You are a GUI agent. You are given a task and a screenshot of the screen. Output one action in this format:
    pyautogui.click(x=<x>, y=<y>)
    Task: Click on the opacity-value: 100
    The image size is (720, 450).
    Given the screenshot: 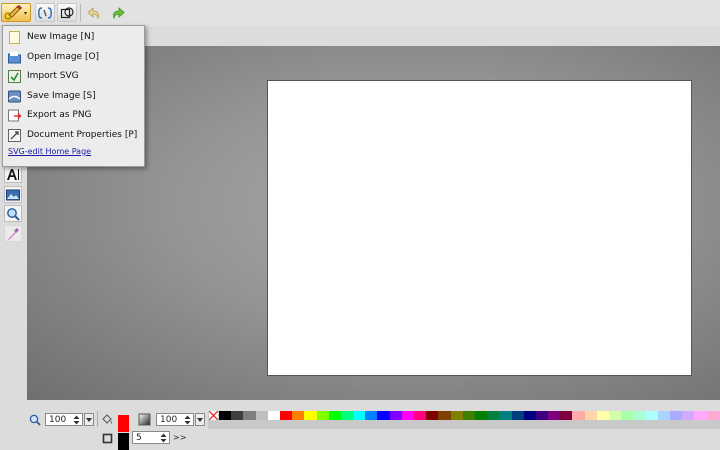 What is the action you would take?
    pyautogui.click(x=169, y=419)
    